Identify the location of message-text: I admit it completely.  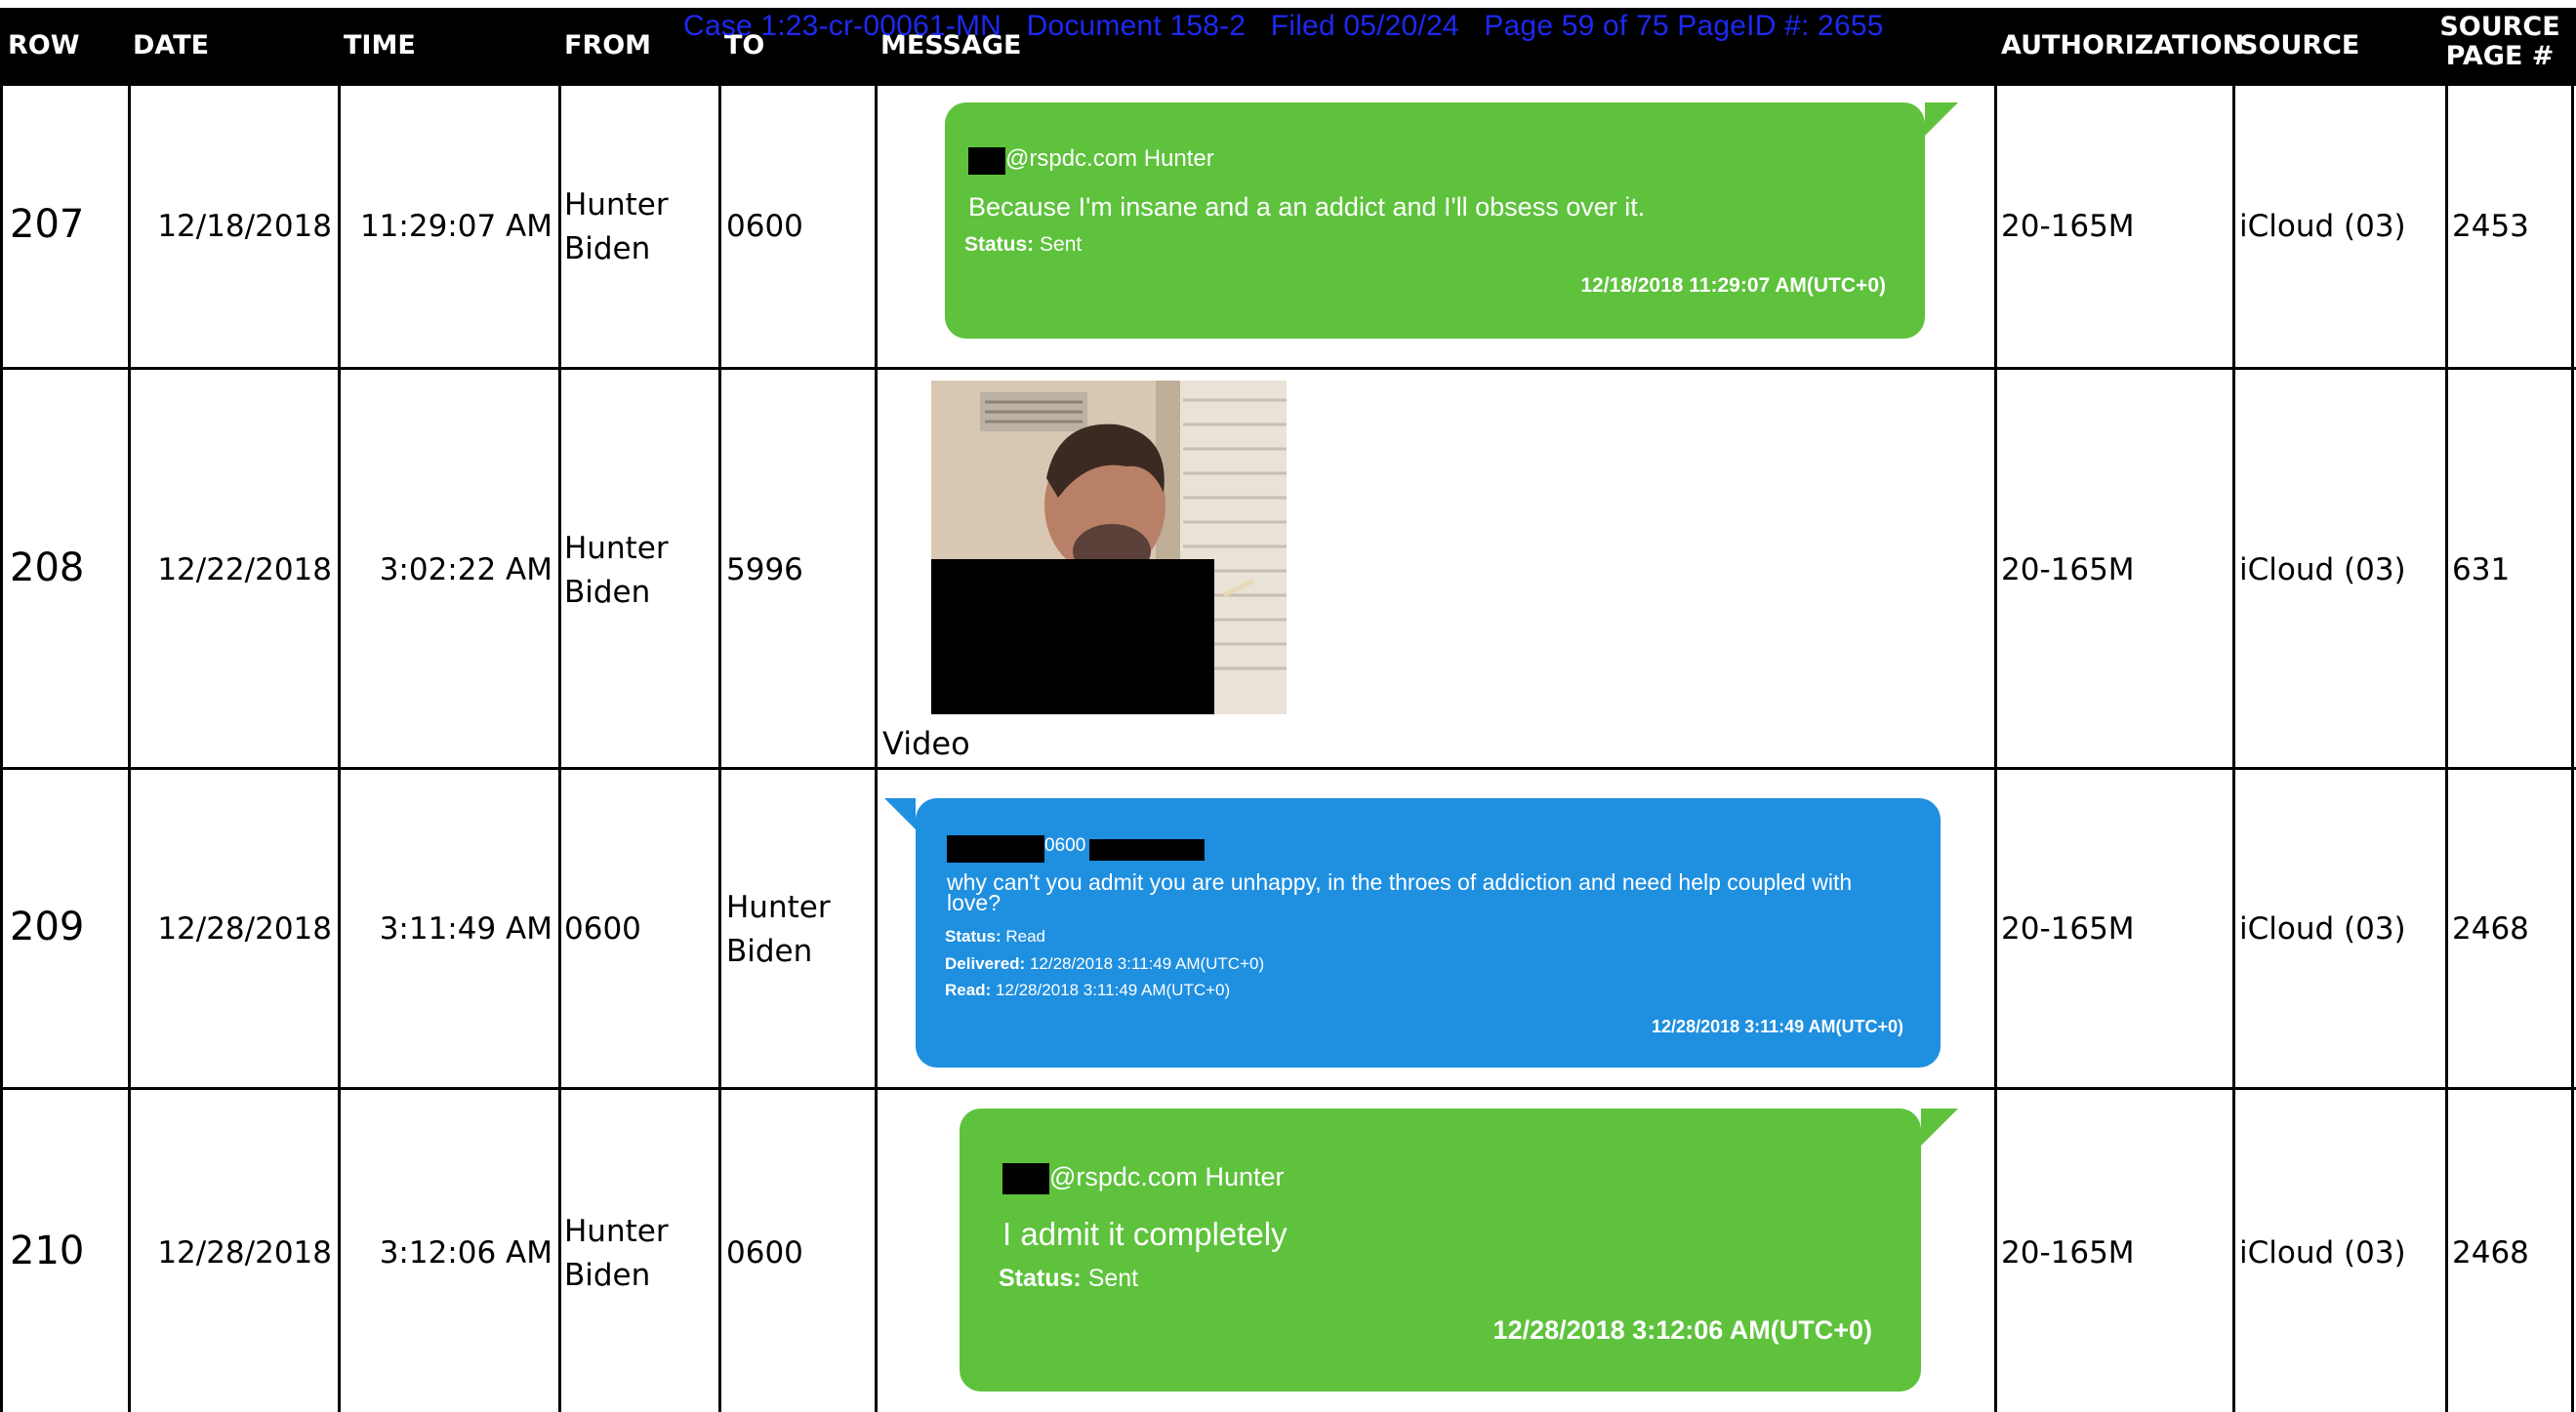
(1145, 1234).